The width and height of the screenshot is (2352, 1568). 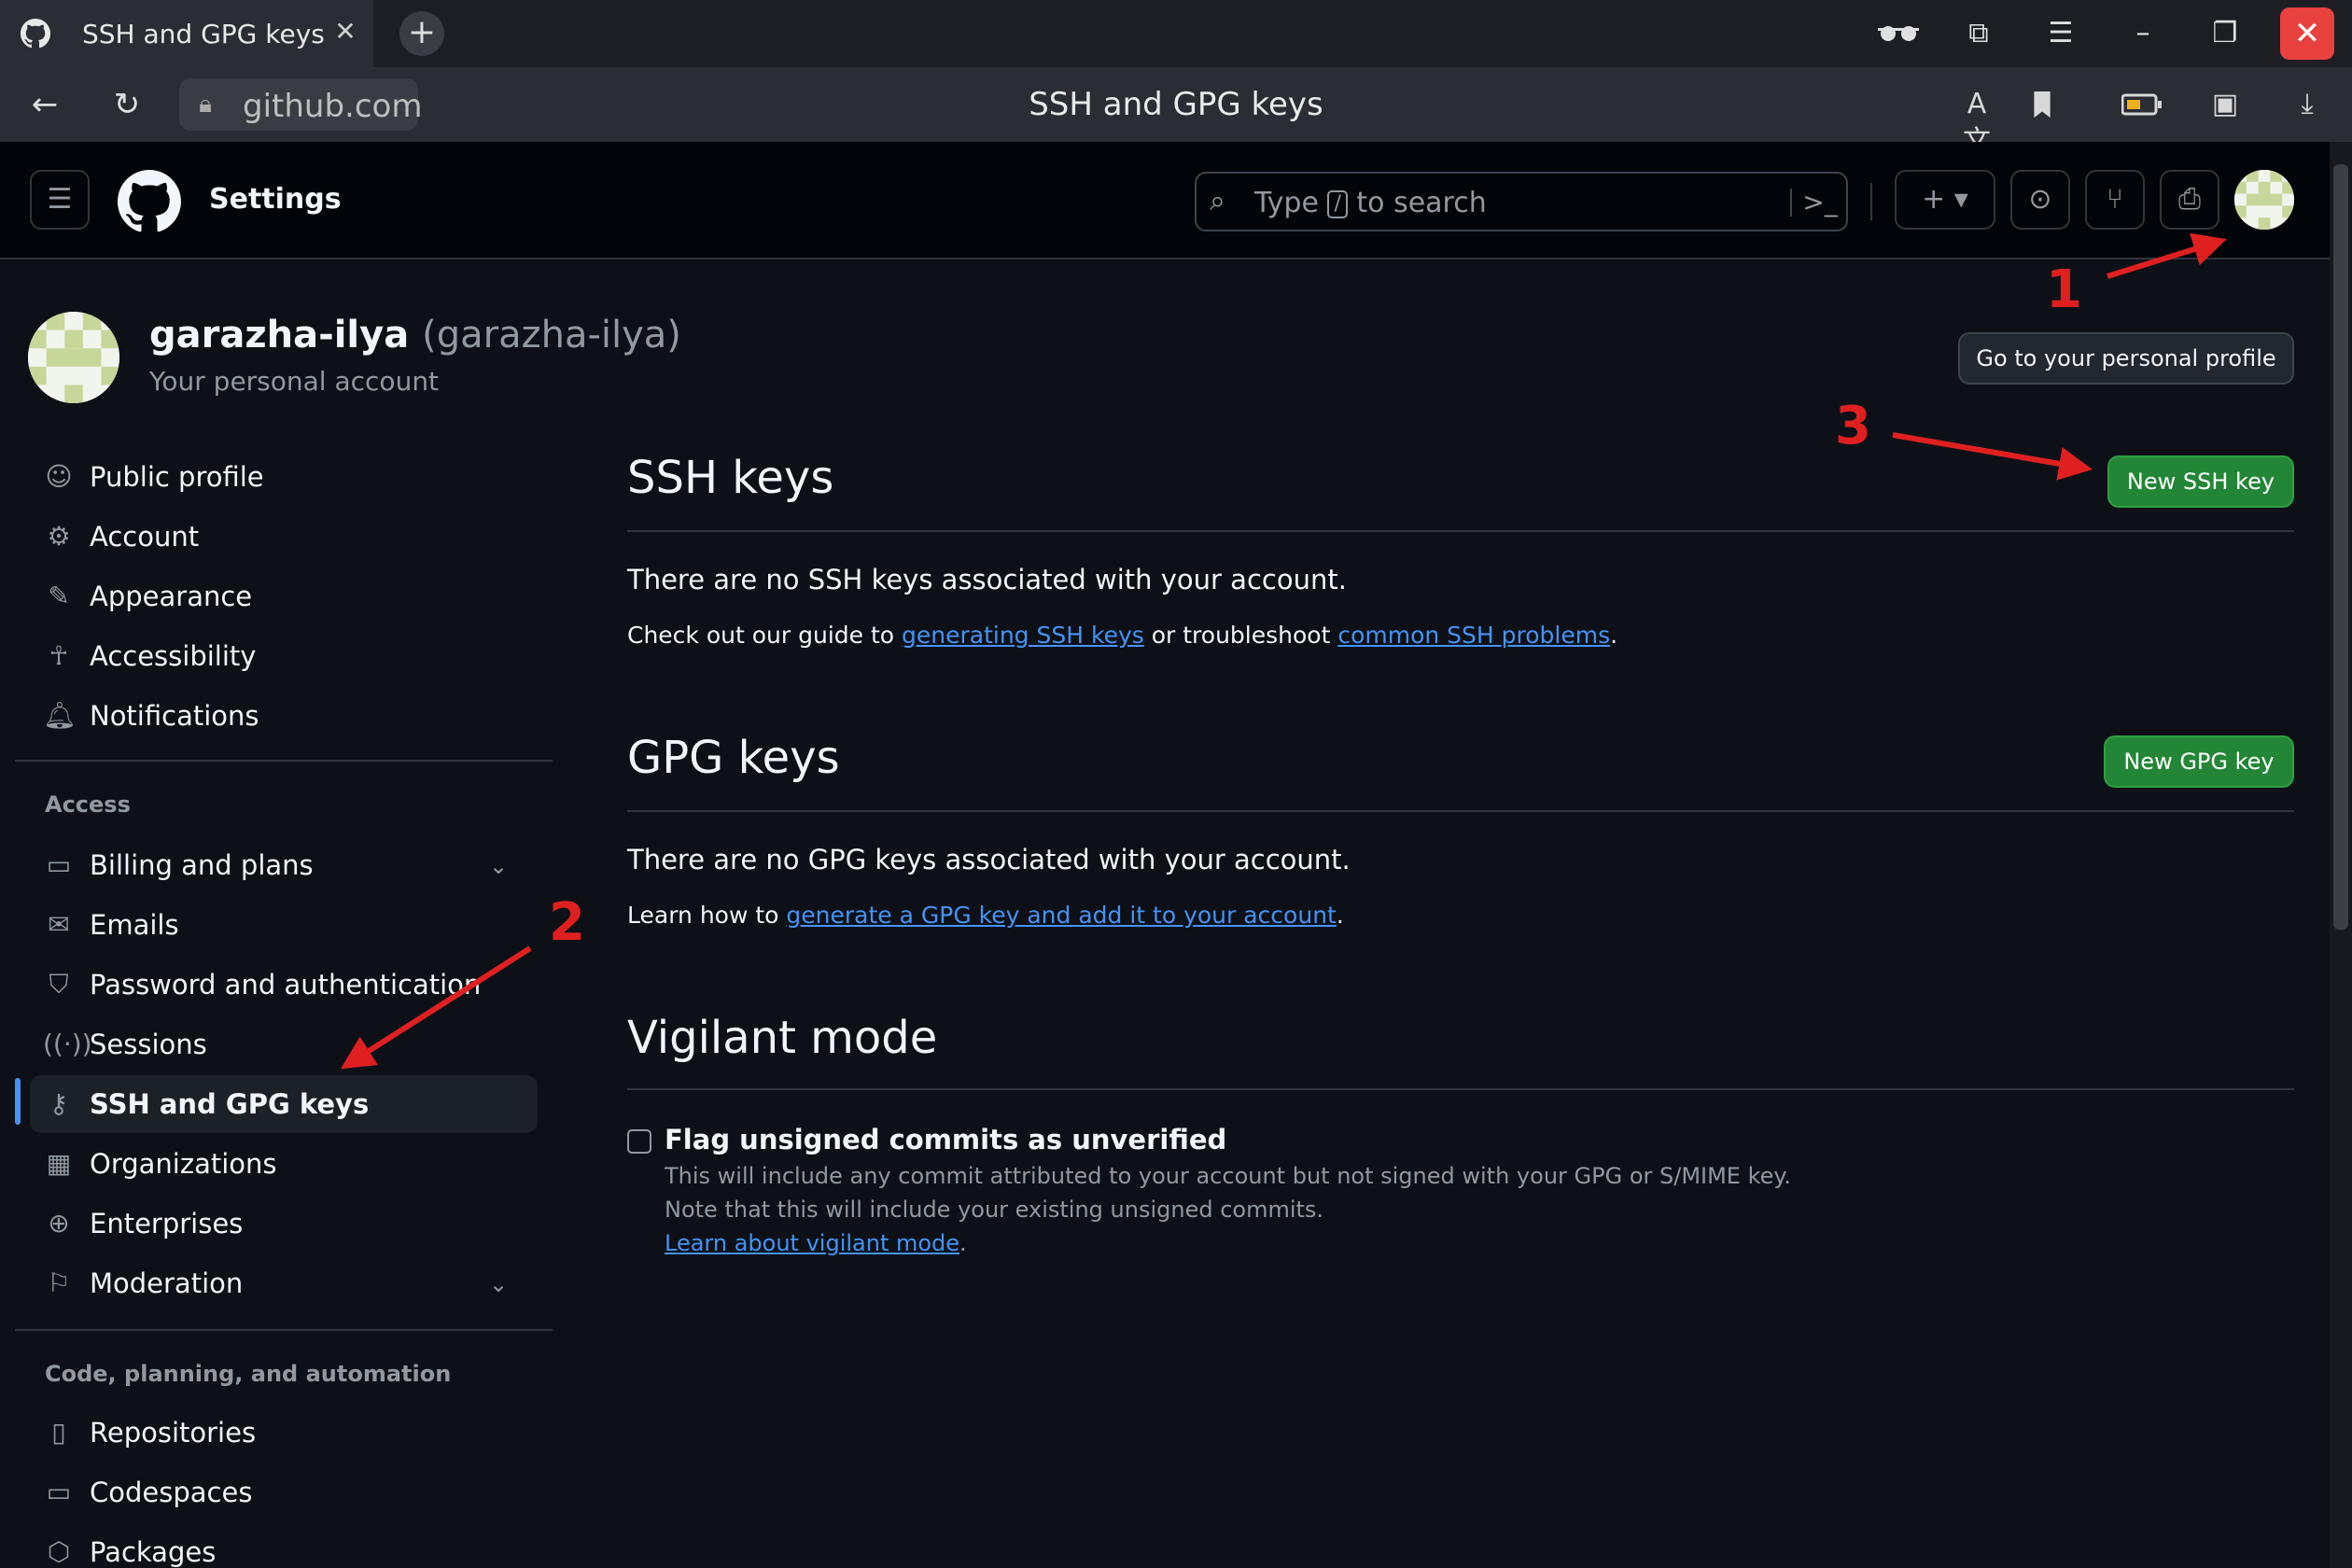 I want to click on sidebar-divider, so click(x=284, y=1330).